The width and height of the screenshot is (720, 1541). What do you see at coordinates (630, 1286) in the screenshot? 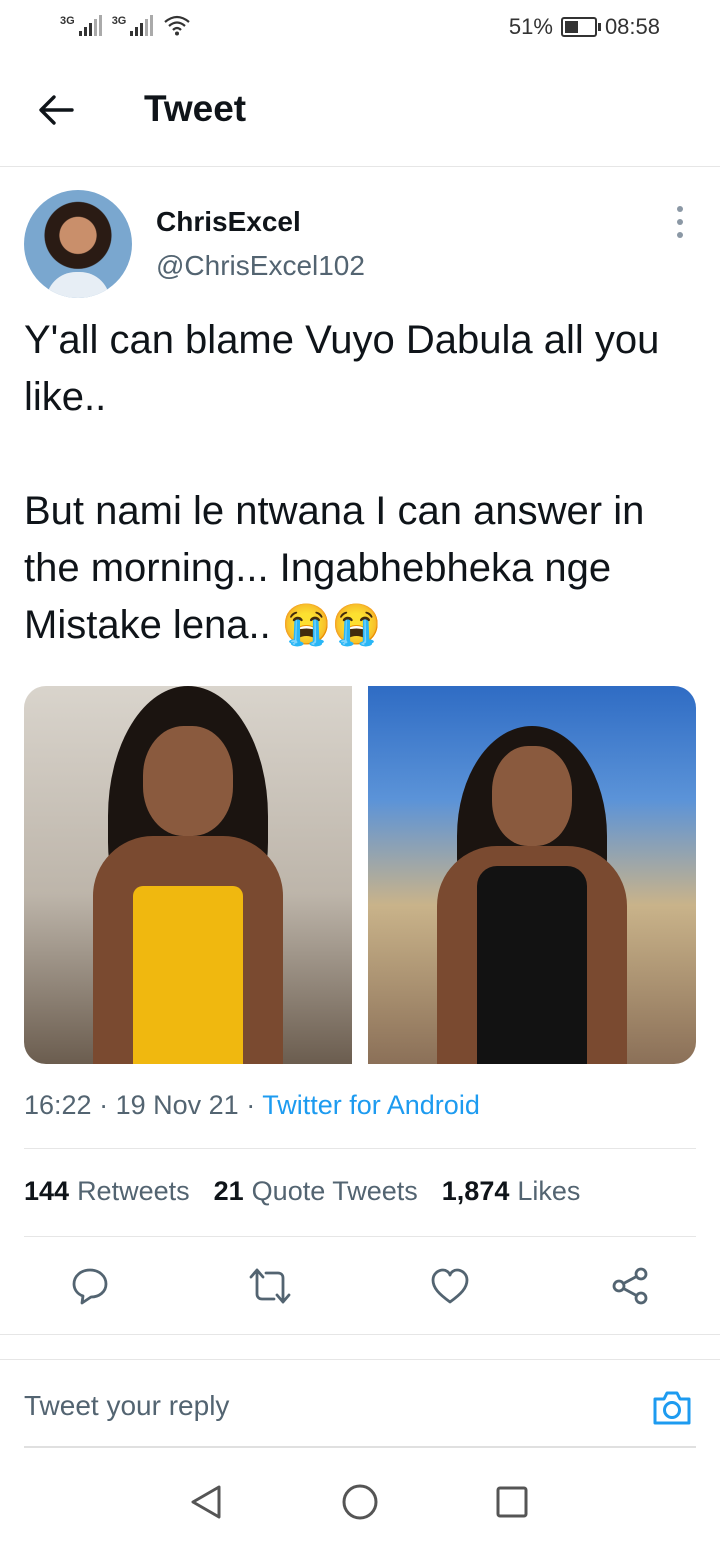
I see `share-icon` at bounding box center [630, 1286].